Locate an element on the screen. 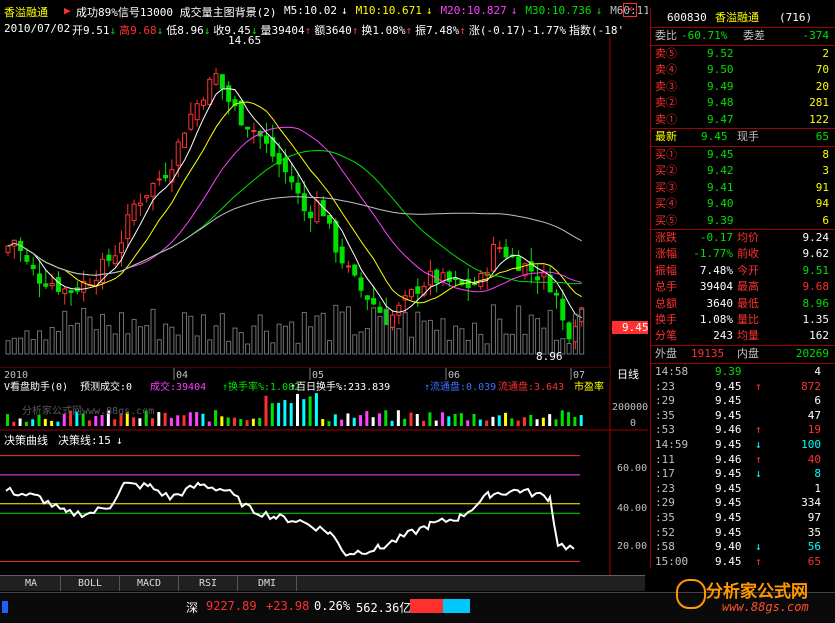 Image resolution: width=835 pixels, height=623 pixels. waipan-value: 19135 is located at coordinates (708, 353).